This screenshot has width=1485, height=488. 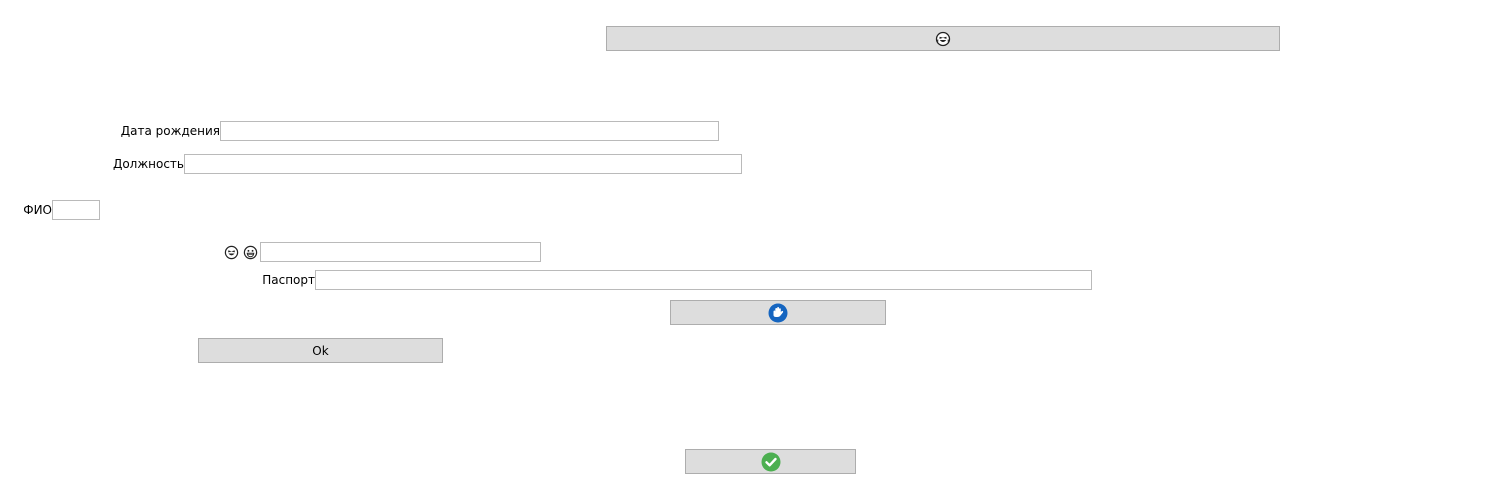 What do you see at coordinates (148, 164) in the screenshot?
I see `position-label: Должность` at bounding box center [148, 164].